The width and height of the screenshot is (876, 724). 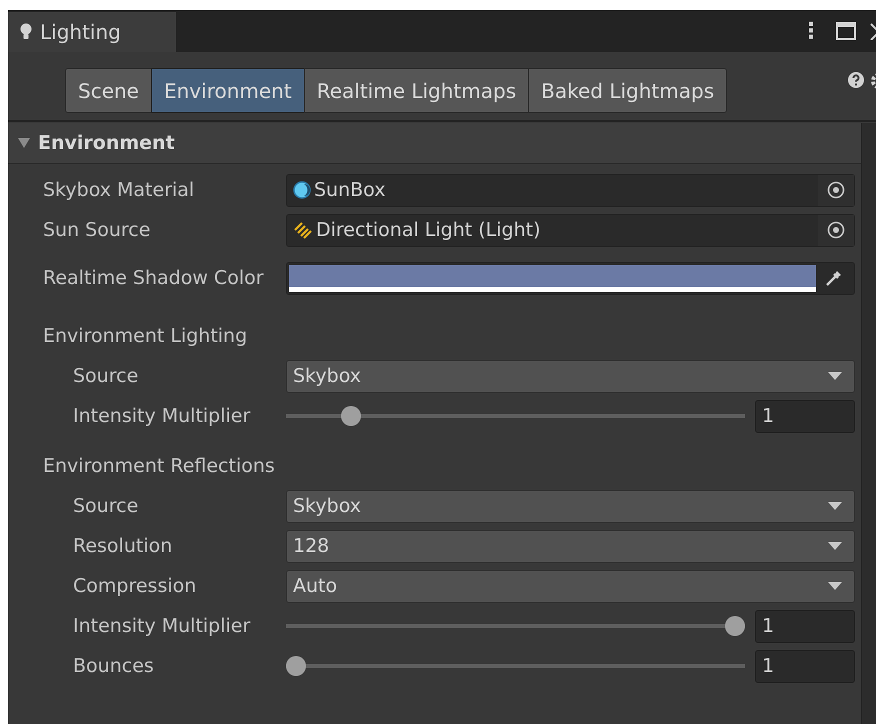 I want to click on tab: Baked Lightmaps, so click(x=628, y=90).